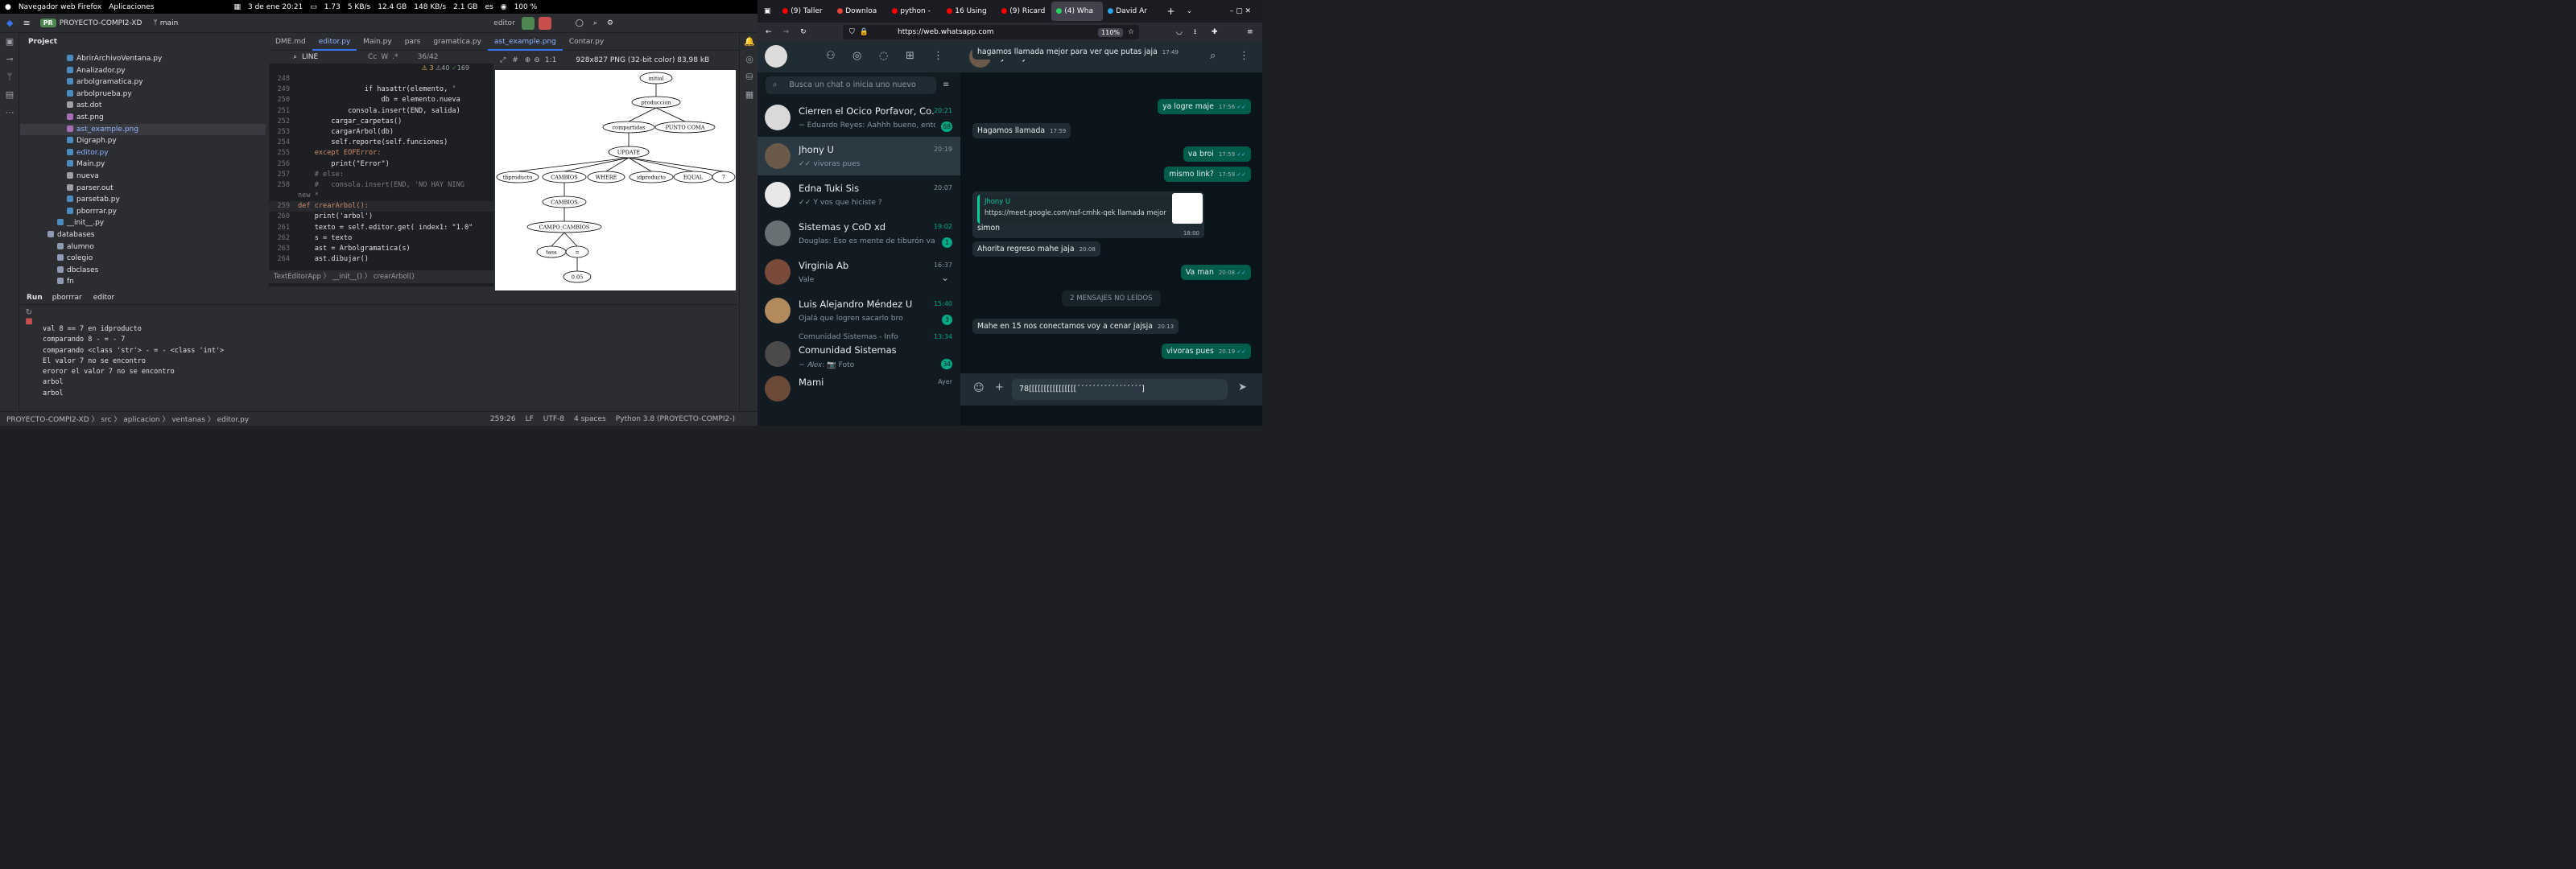  What do you see at coordinates (675, 419) in the screenshot?
I see `interpreter: Python 3.8 (PROYECTO-COMPI2-)` at bounding box center [675, 419].